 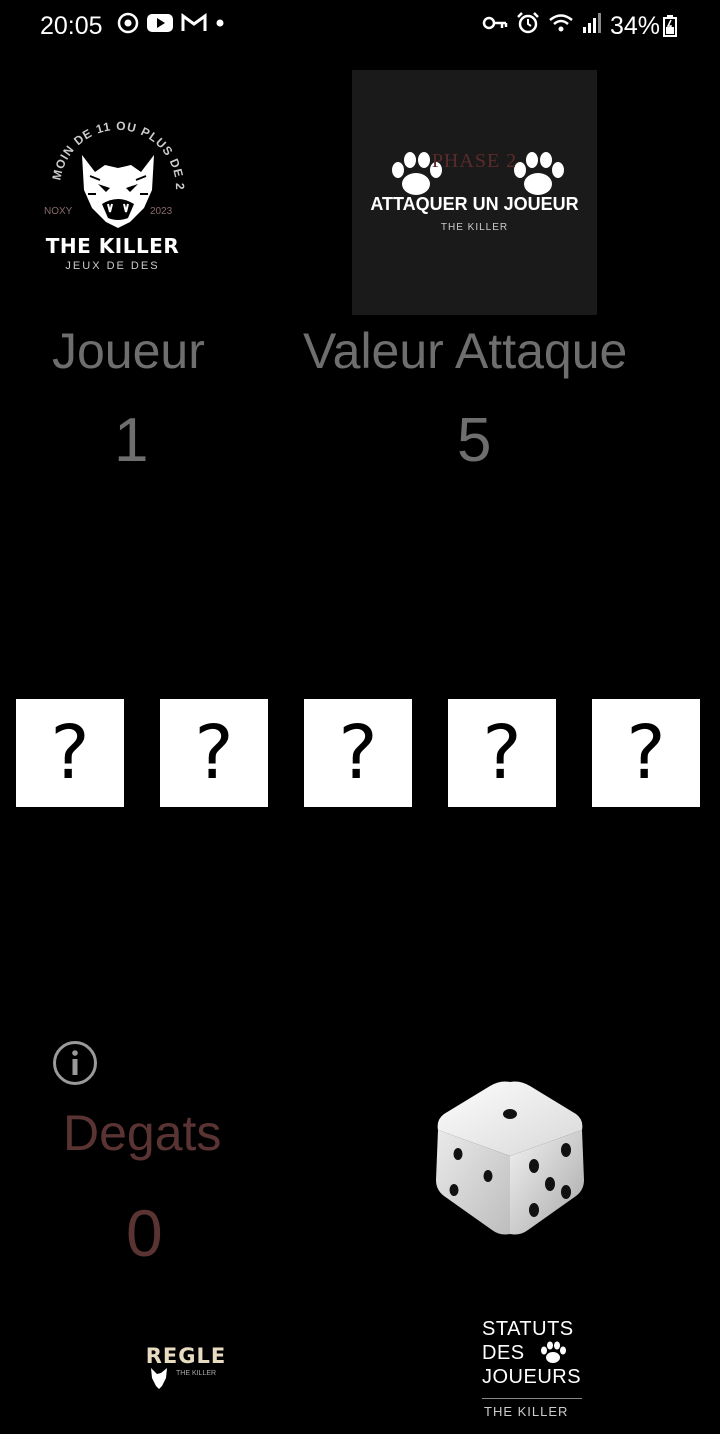 I want to click on valeur-attaque-value: 5, so click(x=474, y=440).